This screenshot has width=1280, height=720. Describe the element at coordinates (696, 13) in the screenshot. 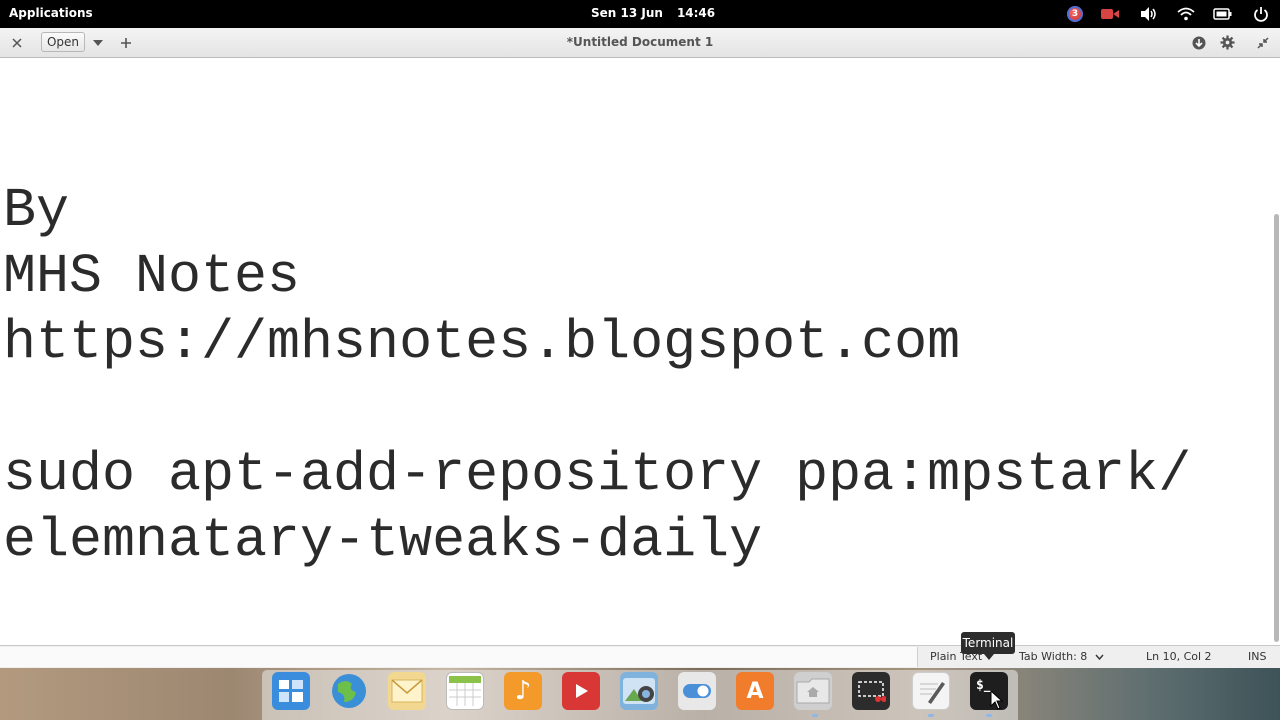

I see `time-label: 14:46` at that location.